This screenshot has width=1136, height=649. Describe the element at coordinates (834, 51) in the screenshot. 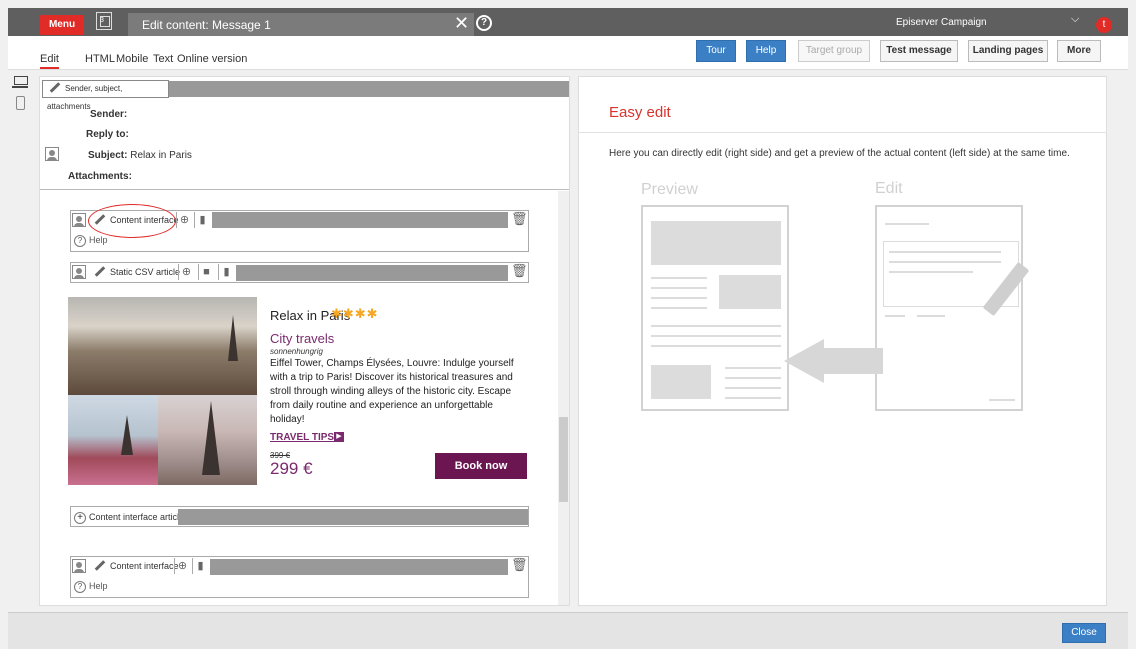

I see `target-group-button: Target group` at that location.